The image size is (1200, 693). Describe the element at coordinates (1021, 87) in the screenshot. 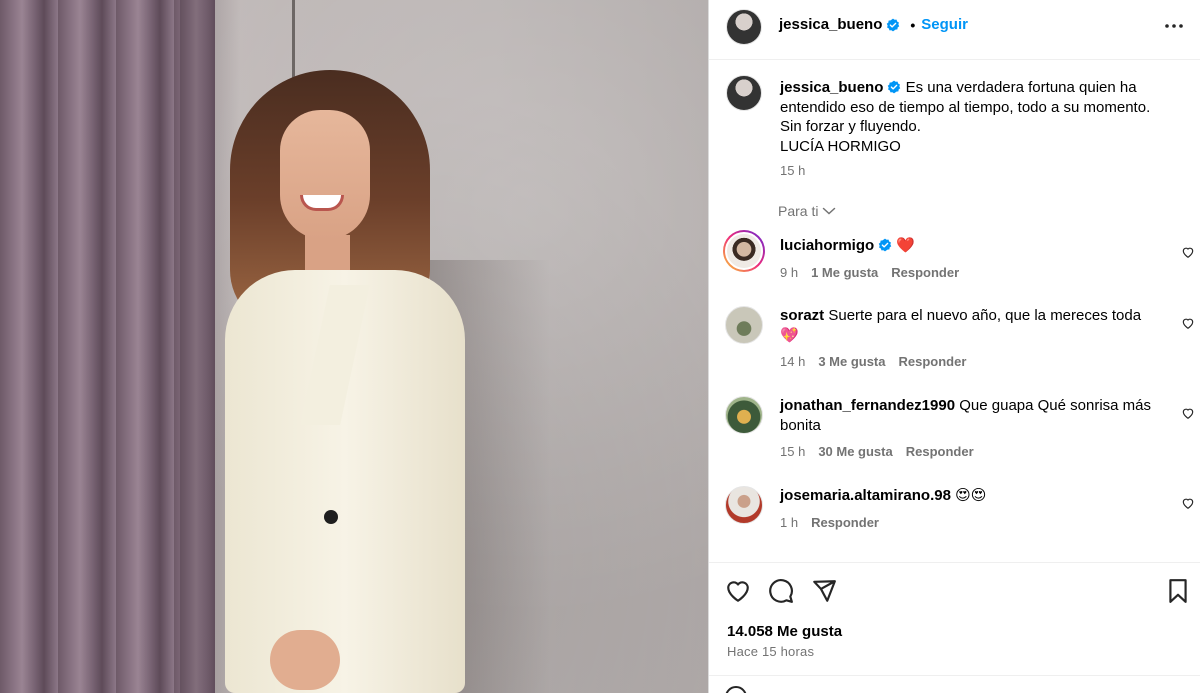

I see `caption-line-1: Es una verdadera fortuna quien ha` at that location.